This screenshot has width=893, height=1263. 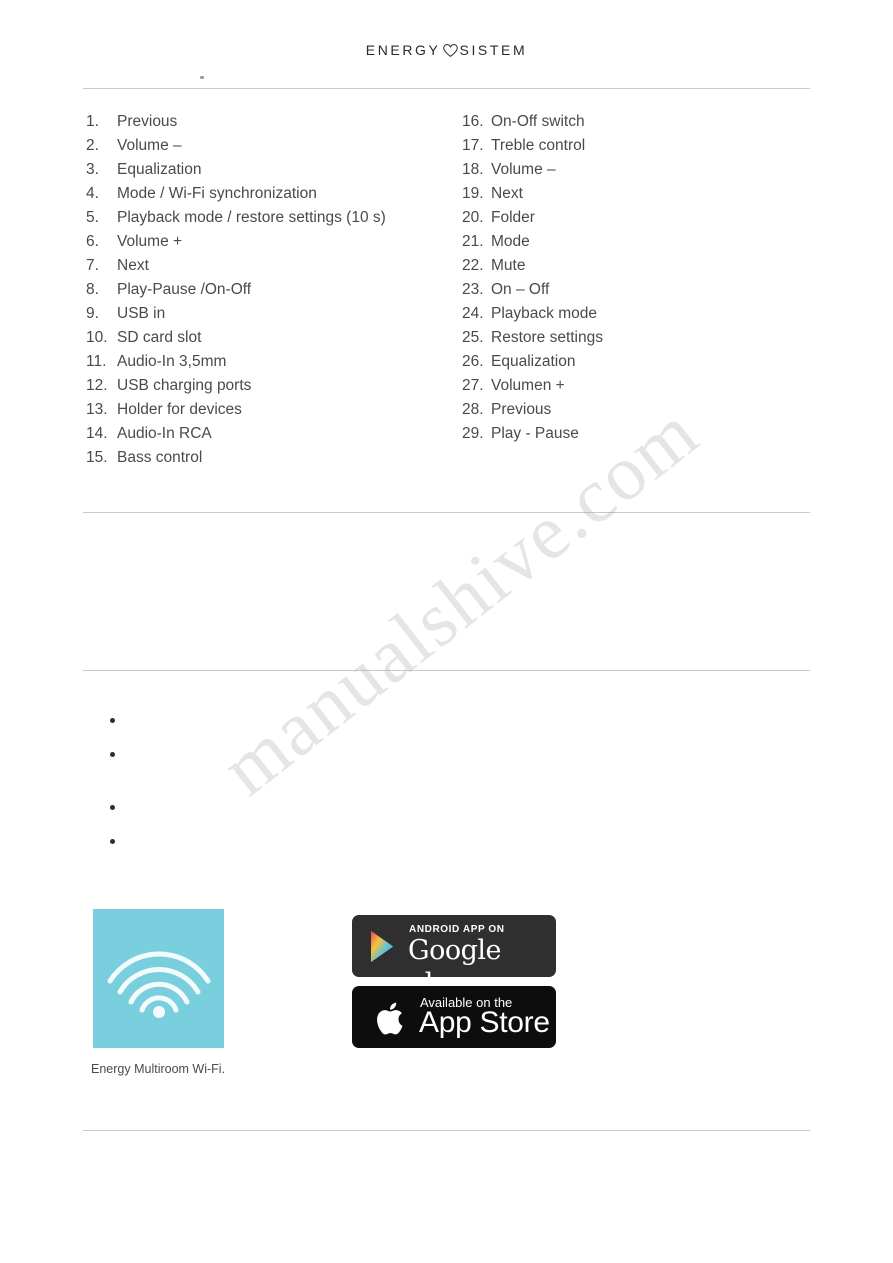 What do you see at coordinates (276, 170) in the screenshot?
I see `list-item: 3. Equalization` at bounding box center [276, 170].